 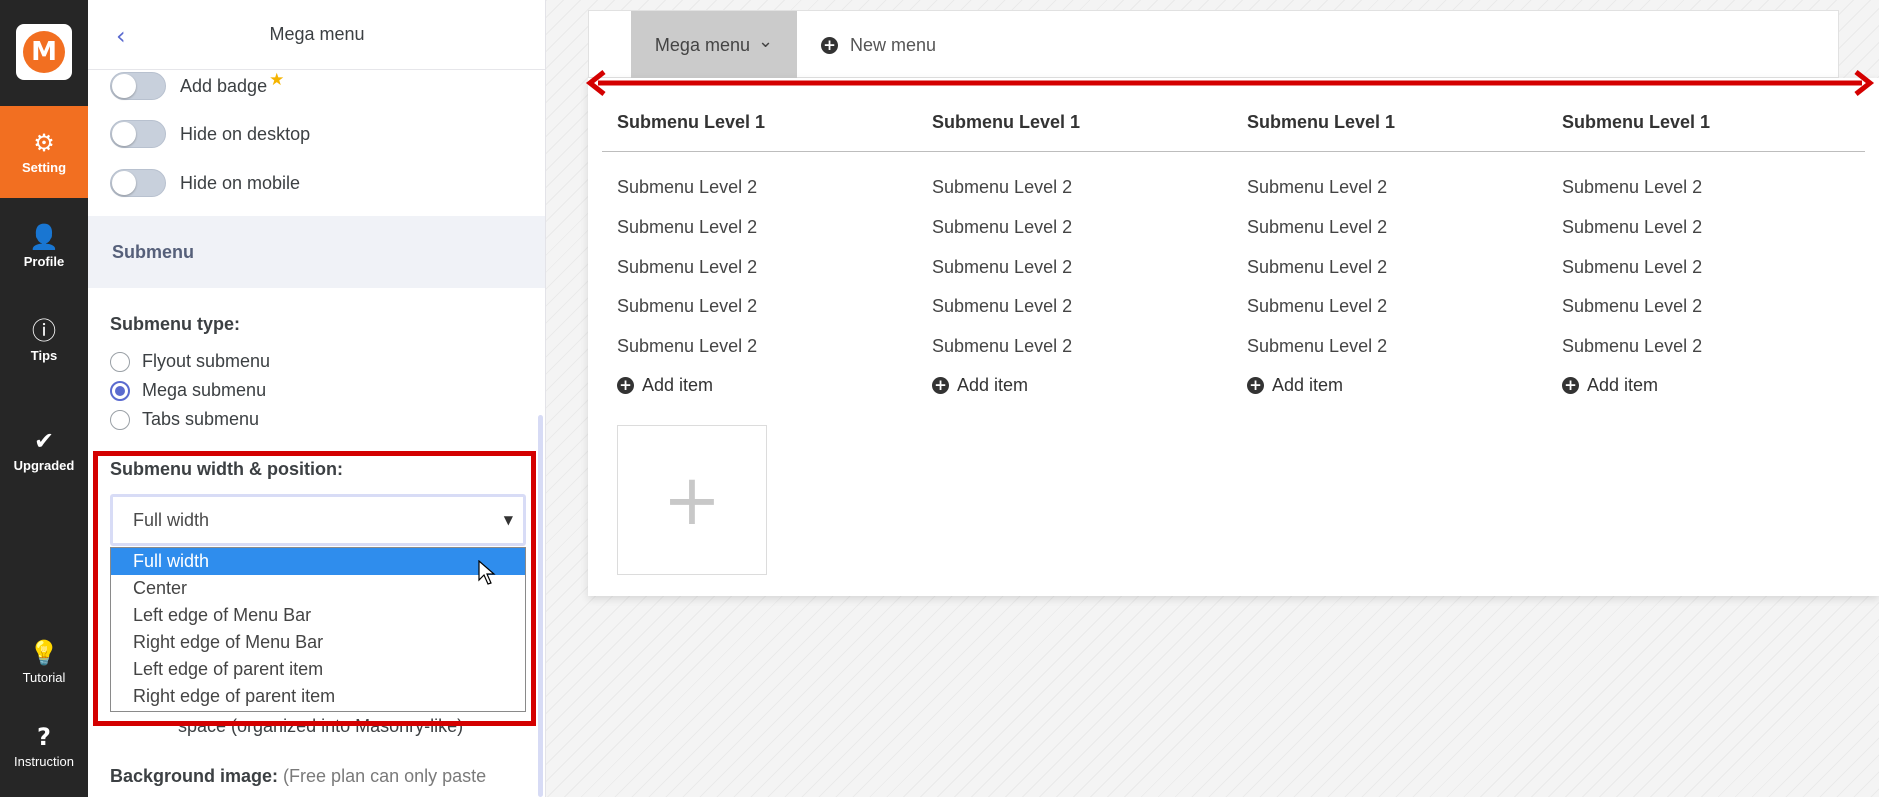 I want to click on option-right-edge-menu-bar: Right edge of Menu Bar, so click(x=318, y=642).